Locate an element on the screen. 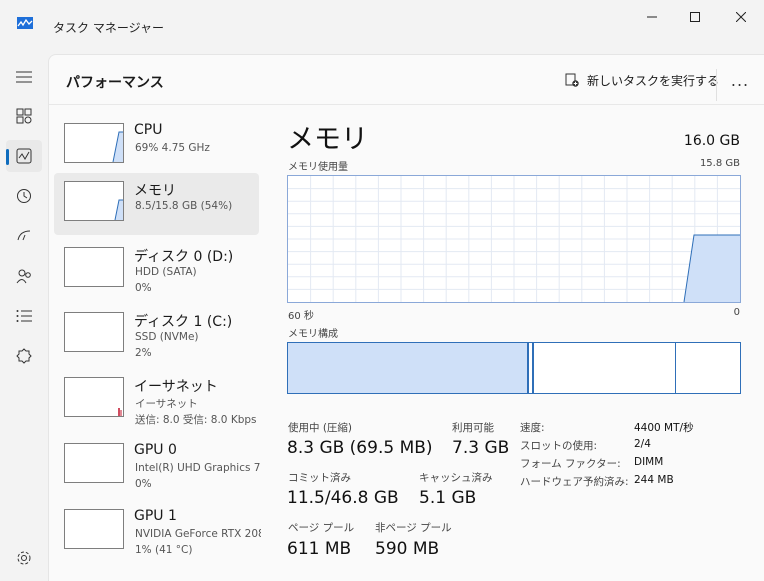 This screenshot has height=581, width=764. nav-services is located at coordinates (24, 356).